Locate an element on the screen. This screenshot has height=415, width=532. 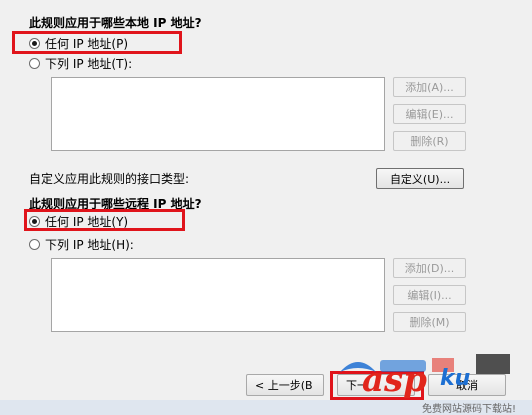
watermark-brand: asp is located at coordinates (394, 380).